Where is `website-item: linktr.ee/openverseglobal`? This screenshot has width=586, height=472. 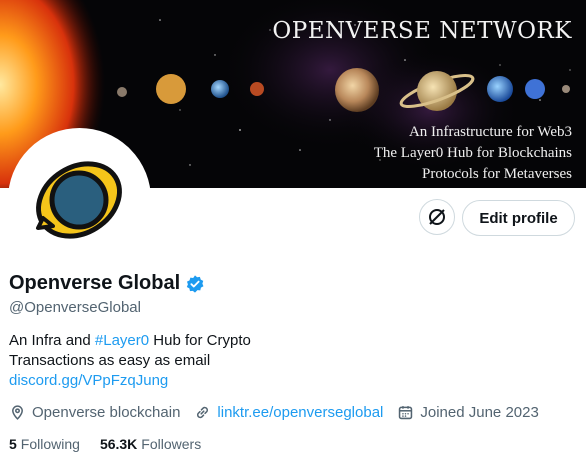
website-item: linktr.ee/openverseglobal is located at coordinates (288, 412).